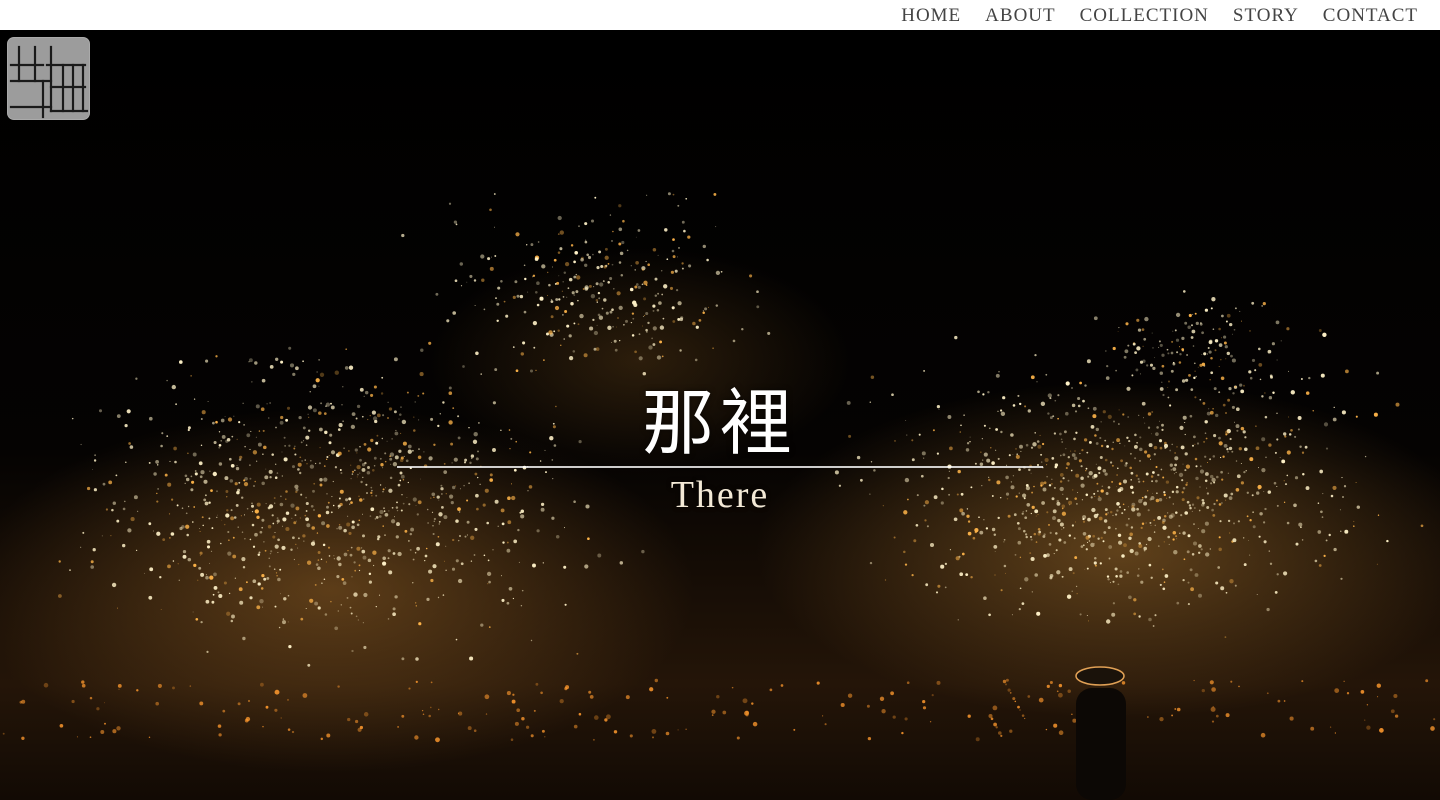  Describe the element at coordinates (719, 423) in the screenshot. I see `hero-title: 那裡` at that location.